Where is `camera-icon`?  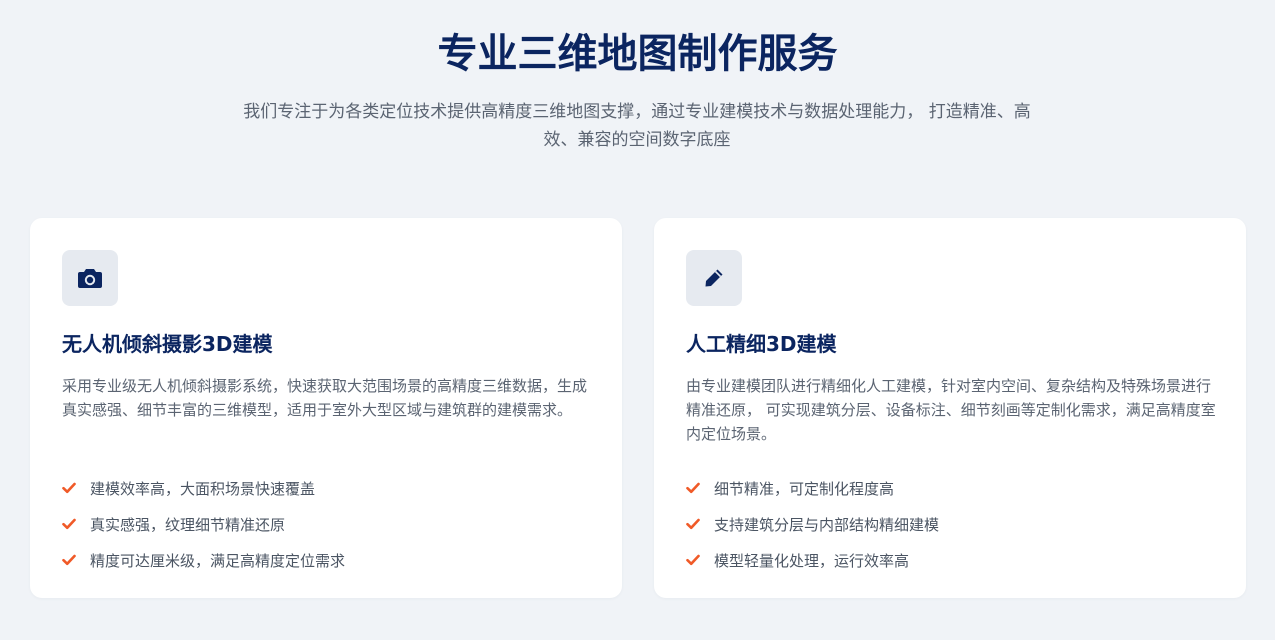 camera-icon is located at coordinates (90, 278).